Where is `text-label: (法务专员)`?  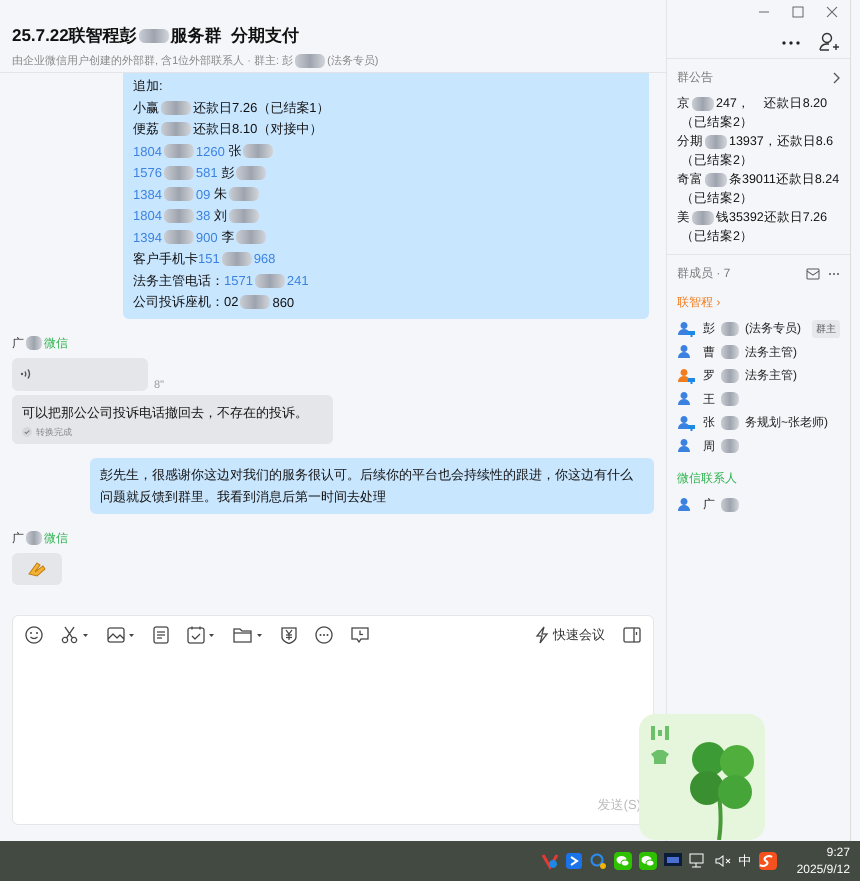 text-label: (法务专员) is located at coordinates (352, 61).